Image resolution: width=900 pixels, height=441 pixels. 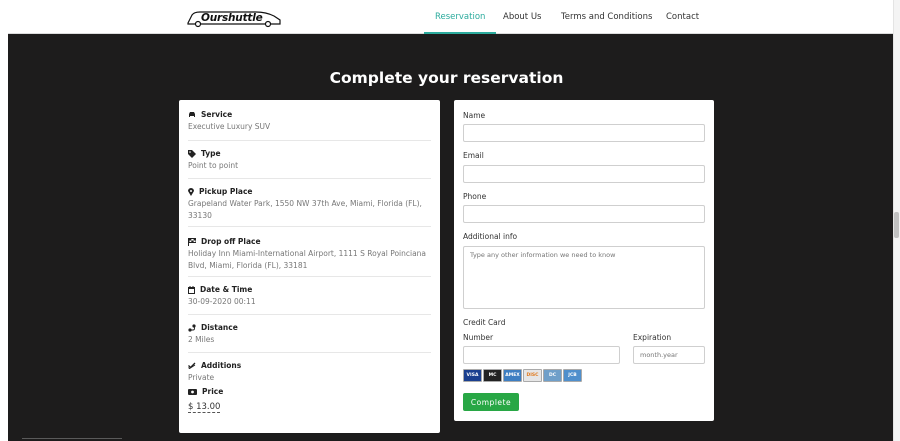 What do you see at coordinates (572, 375) in the screenshot?
I see `jcb-icon: JCB` at bounding box center [572, 375].